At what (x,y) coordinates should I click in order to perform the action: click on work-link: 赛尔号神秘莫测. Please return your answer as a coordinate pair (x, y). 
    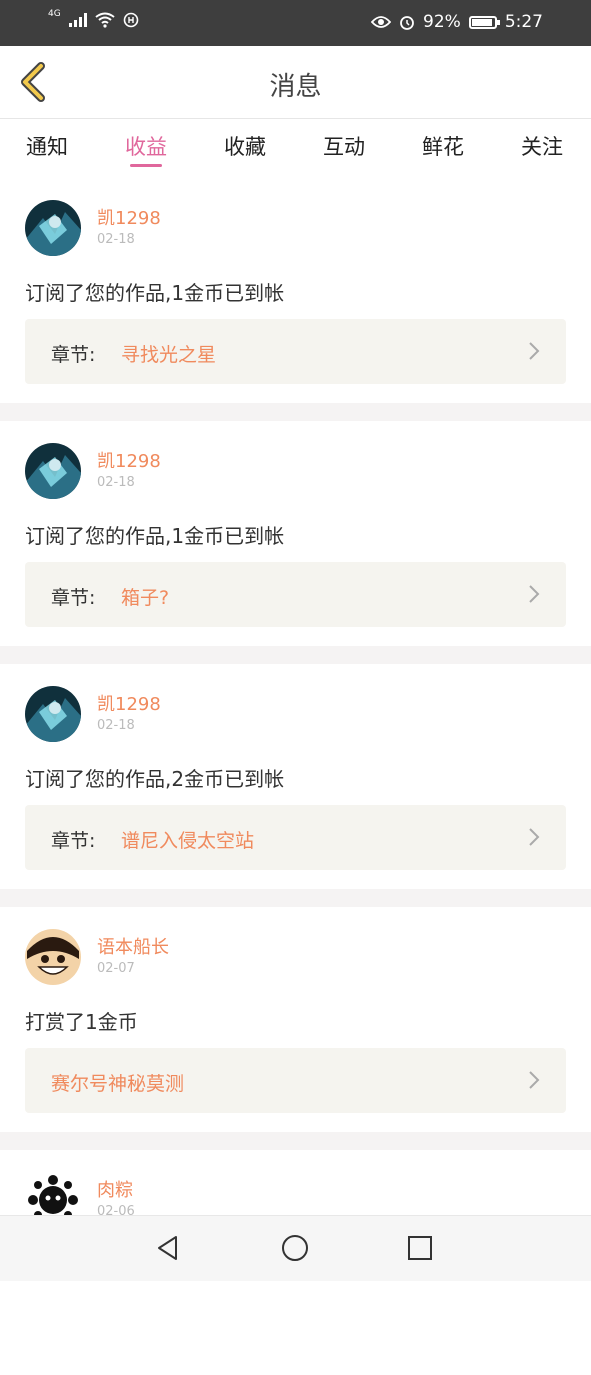
    Looking at the image, I should click on (295, 1080).